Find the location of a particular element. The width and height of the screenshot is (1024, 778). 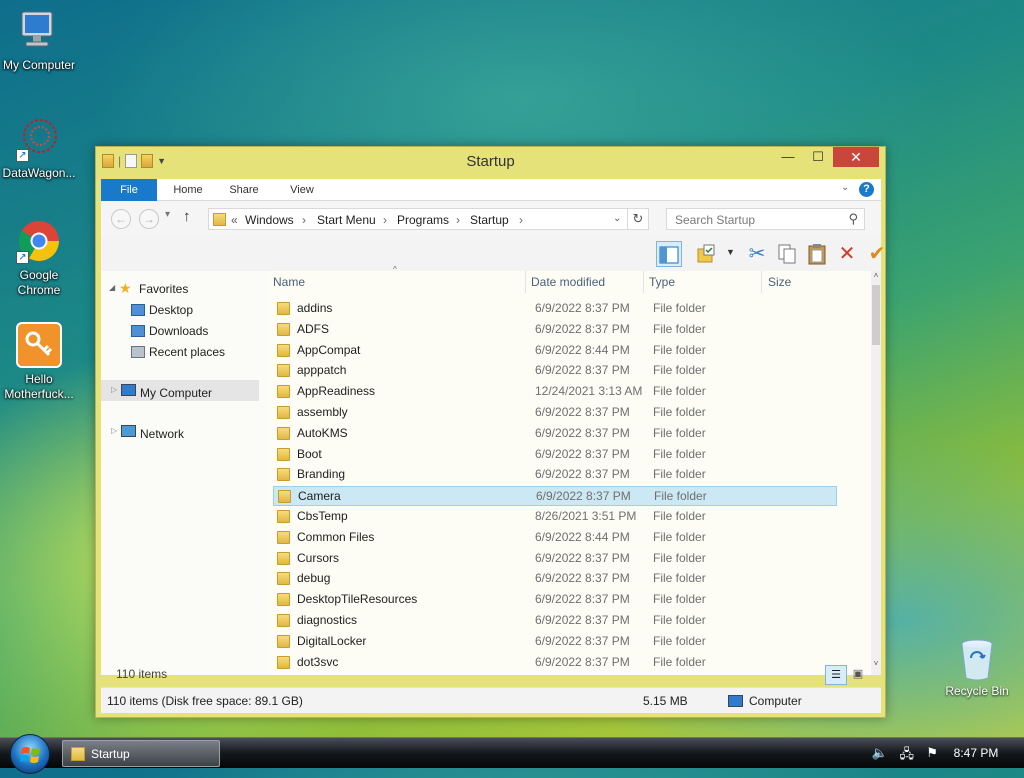

minimize-button: — is located at coordinates (788, 157).